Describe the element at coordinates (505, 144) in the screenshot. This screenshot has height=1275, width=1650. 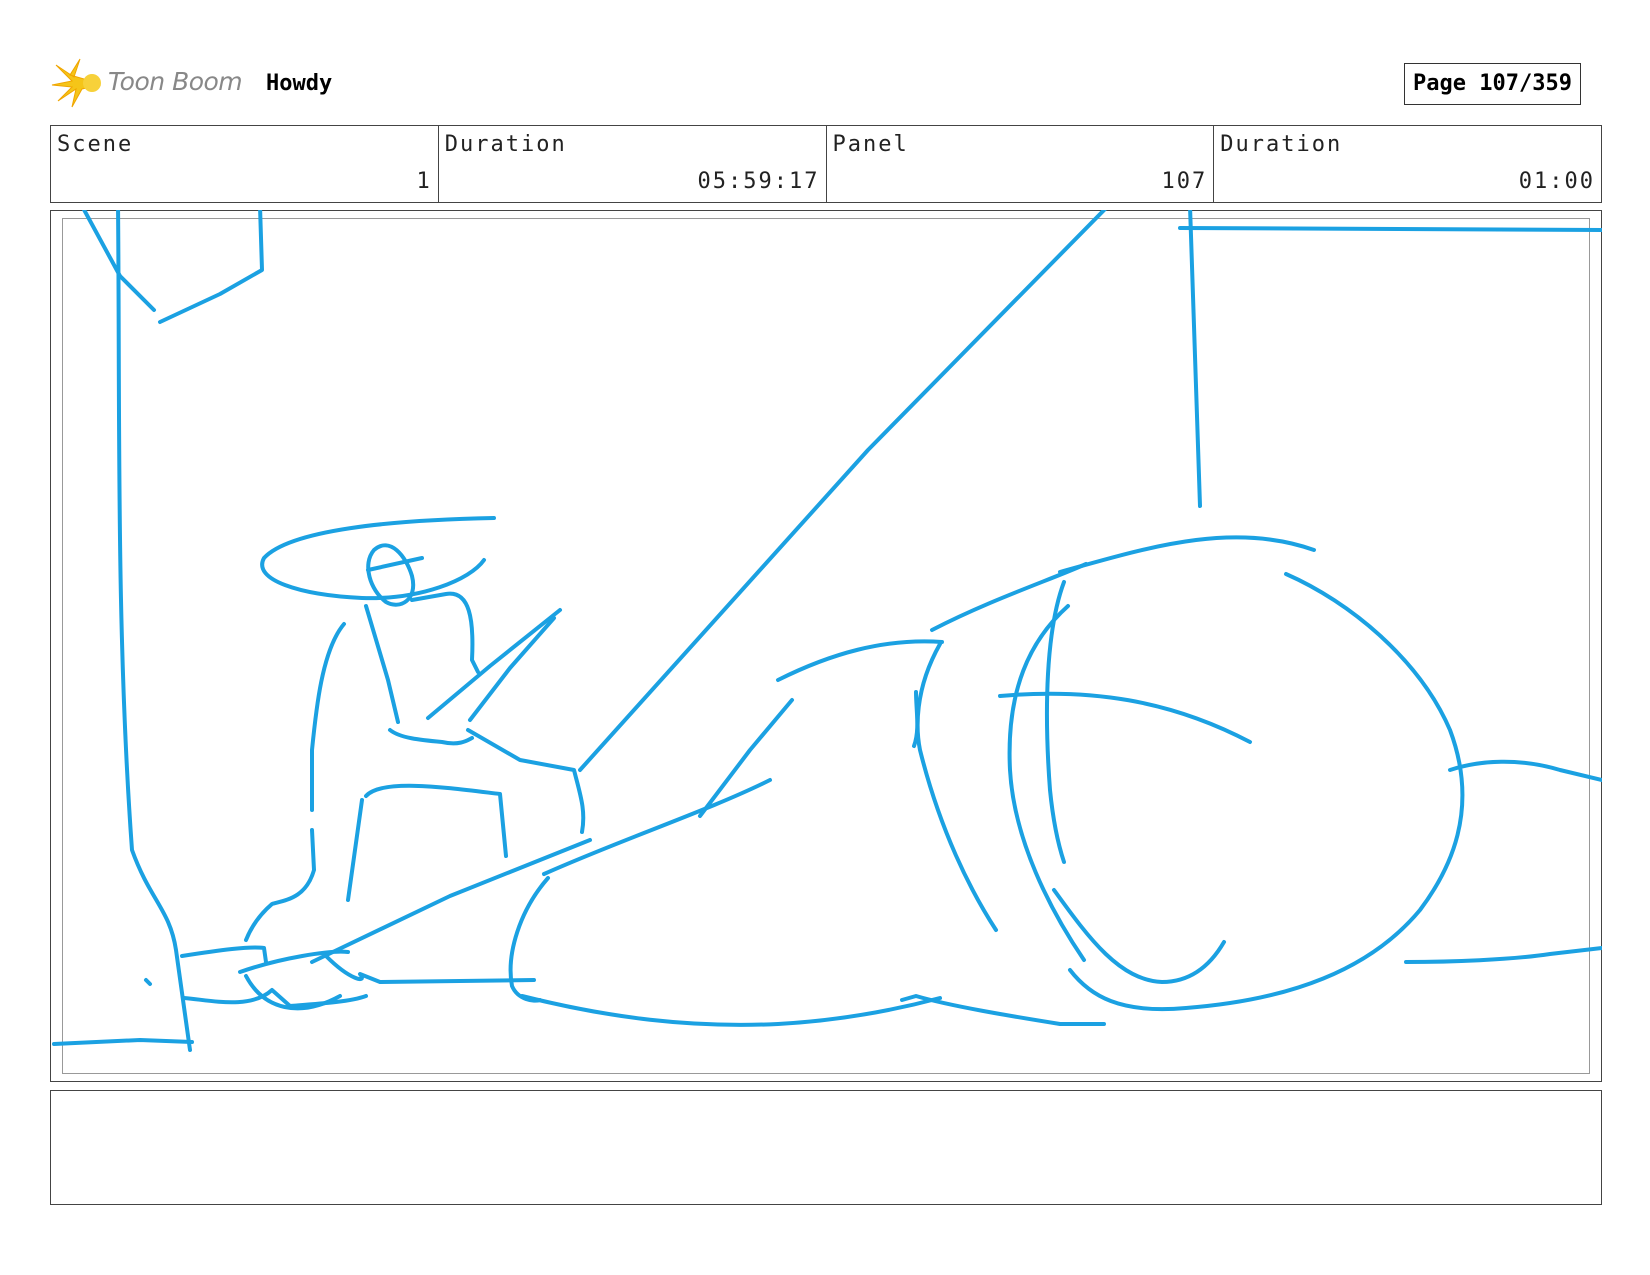
I see `scene-duration-label: Duration` at that location.